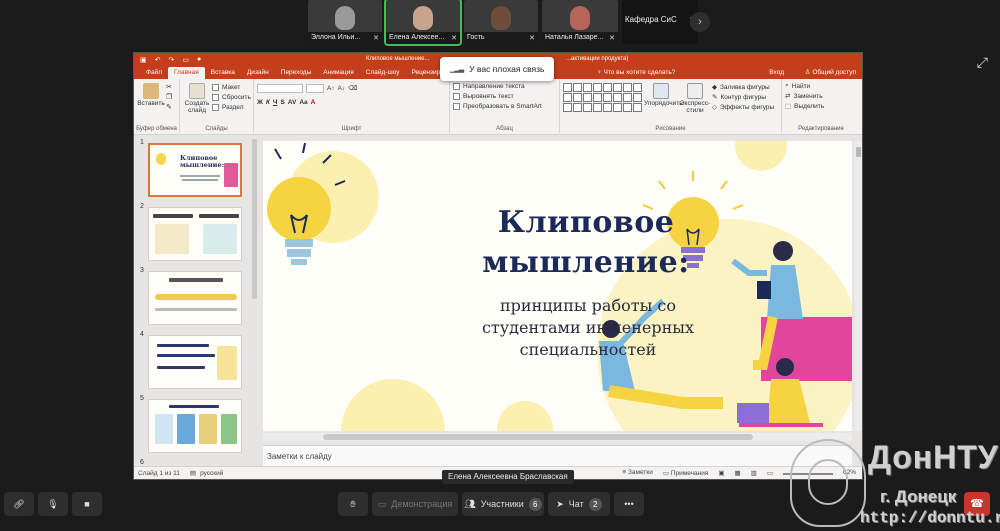  I want to click on arrange-button: Упорядочить, so click(663, 94).